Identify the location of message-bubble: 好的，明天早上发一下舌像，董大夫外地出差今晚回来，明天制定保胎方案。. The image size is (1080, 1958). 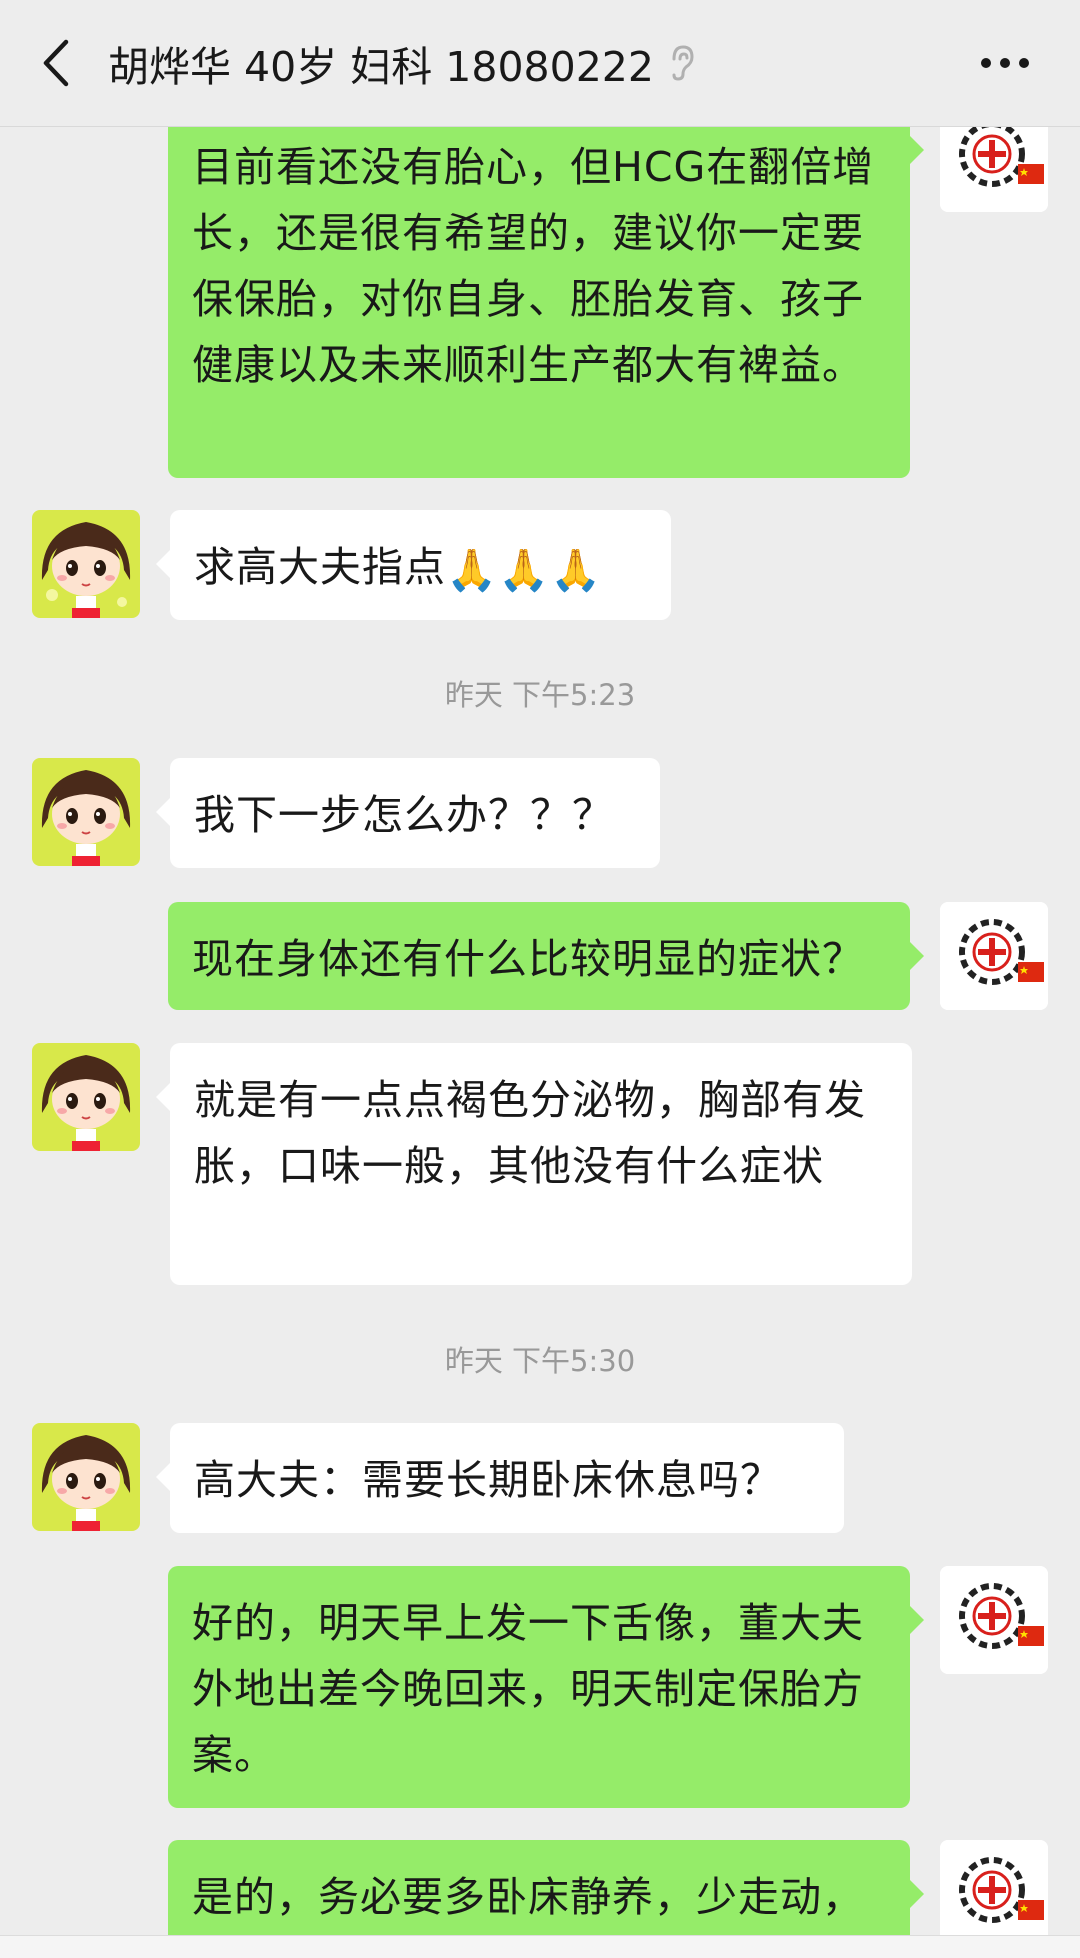
(546, 1687).